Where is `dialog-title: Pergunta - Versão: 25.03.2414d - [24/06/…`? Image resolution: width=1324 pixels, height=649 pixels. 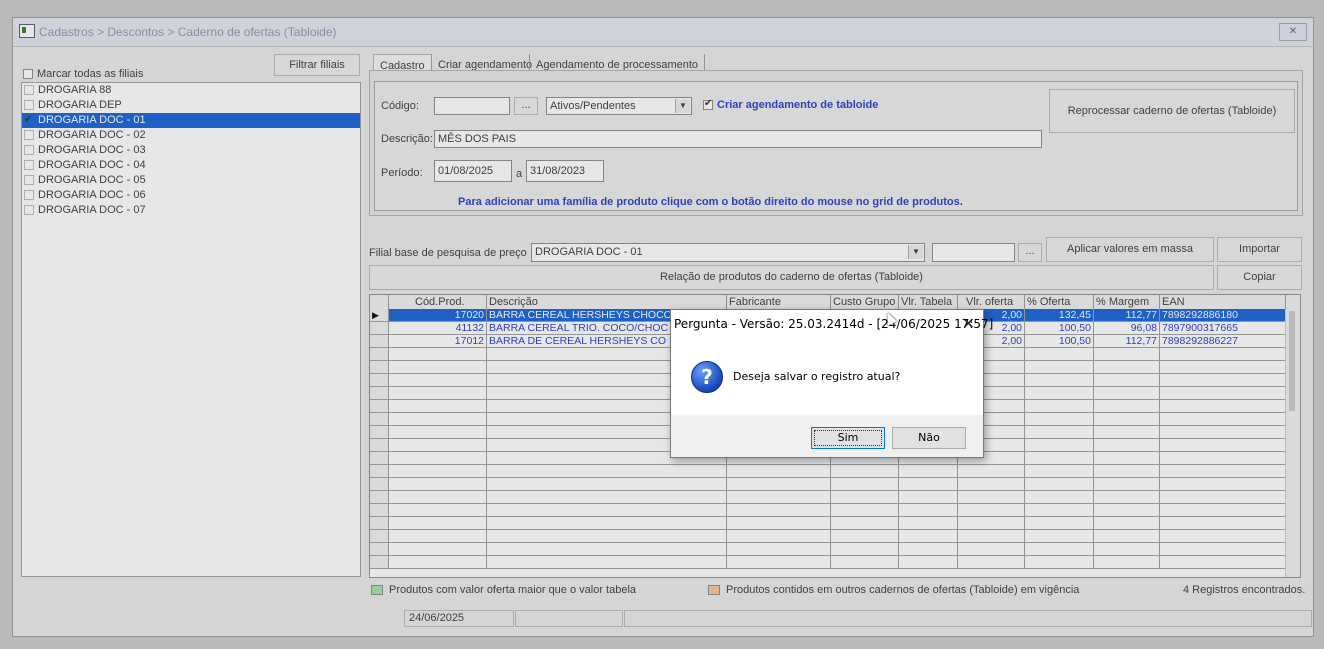 dialog-title: Pergunta - Versão: 25.03.2414d - [24/06/… is located at coordinates (834, 324).